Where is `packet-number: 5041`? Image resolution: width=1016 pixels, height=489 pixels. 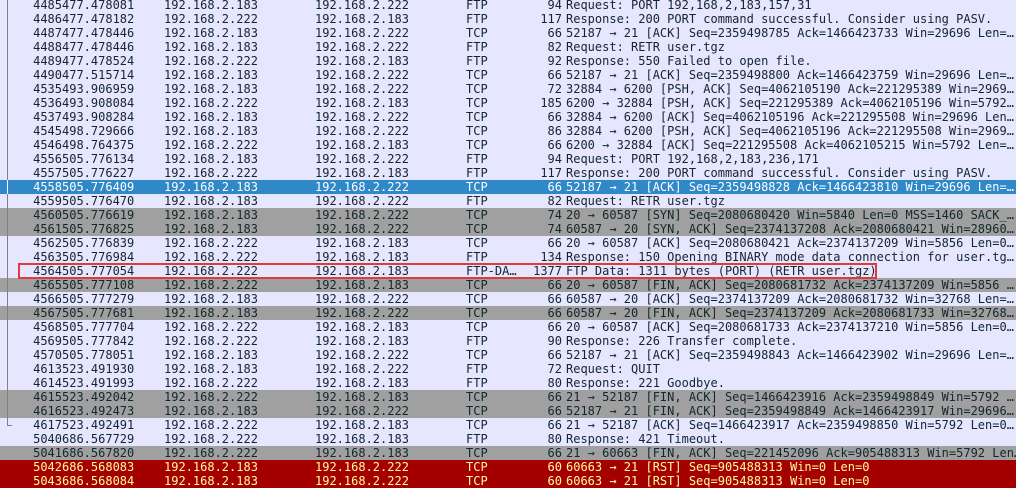
packet-number: 5041 is located at coordinates (47, 453).